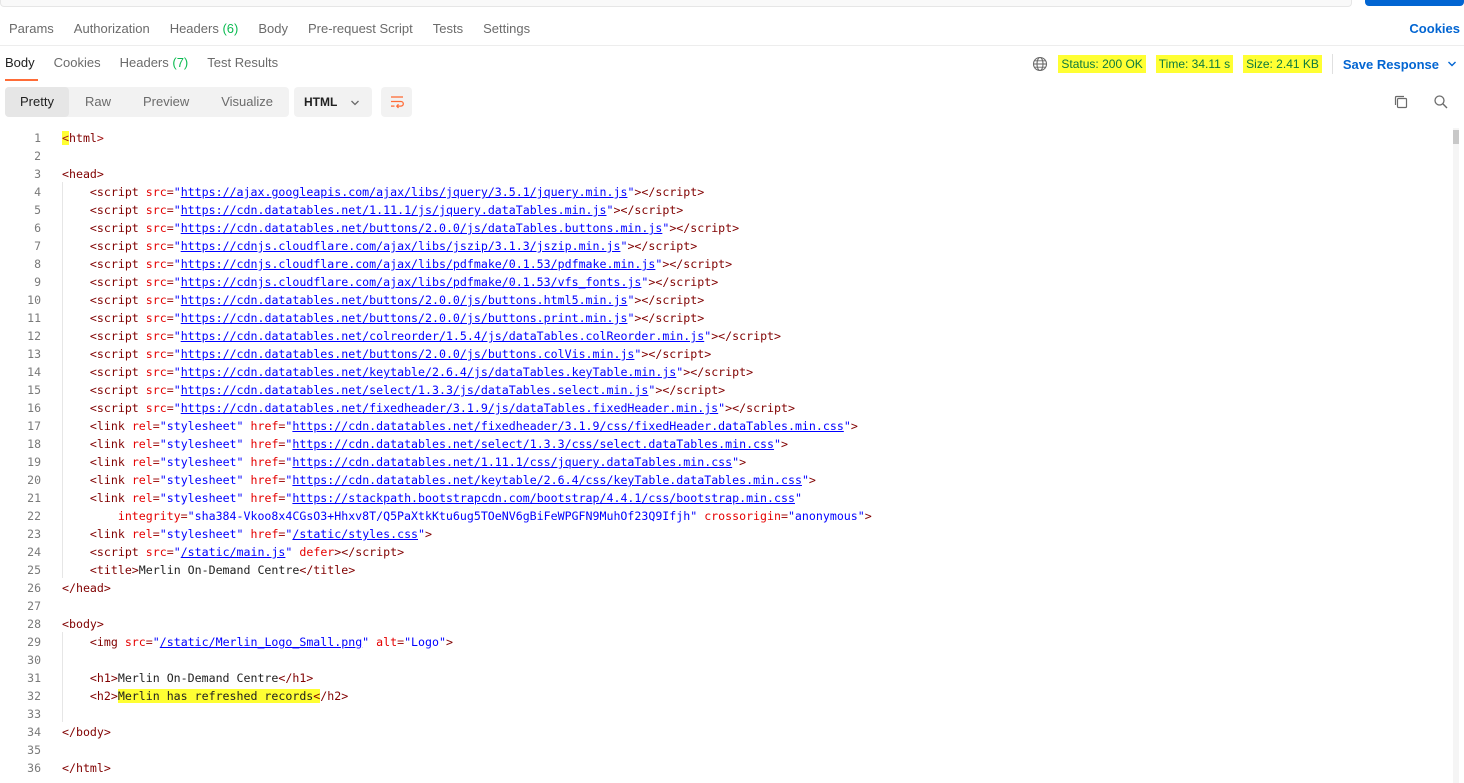 The image size is (1464, 783). I want to click on response-tab-cookies-label: Cookies, so click(77, 62).